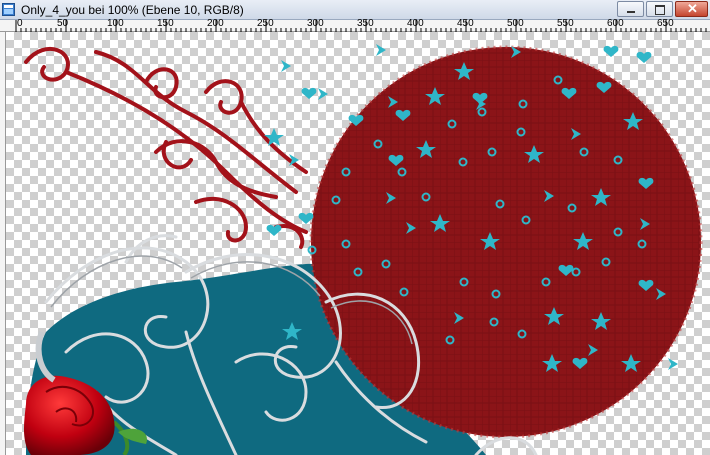 Image resolution: width=710 pixels, height=455 pixels. I want to click on maximize-button, so click(659, 9).